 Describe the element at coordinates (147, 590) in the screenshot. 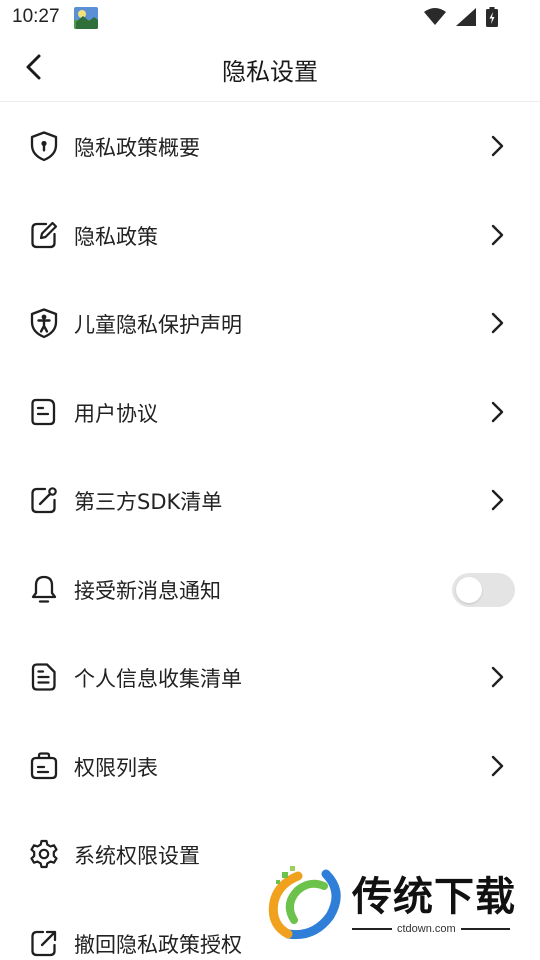

I see `menu-item-label: 接受新消息通知` at that location.